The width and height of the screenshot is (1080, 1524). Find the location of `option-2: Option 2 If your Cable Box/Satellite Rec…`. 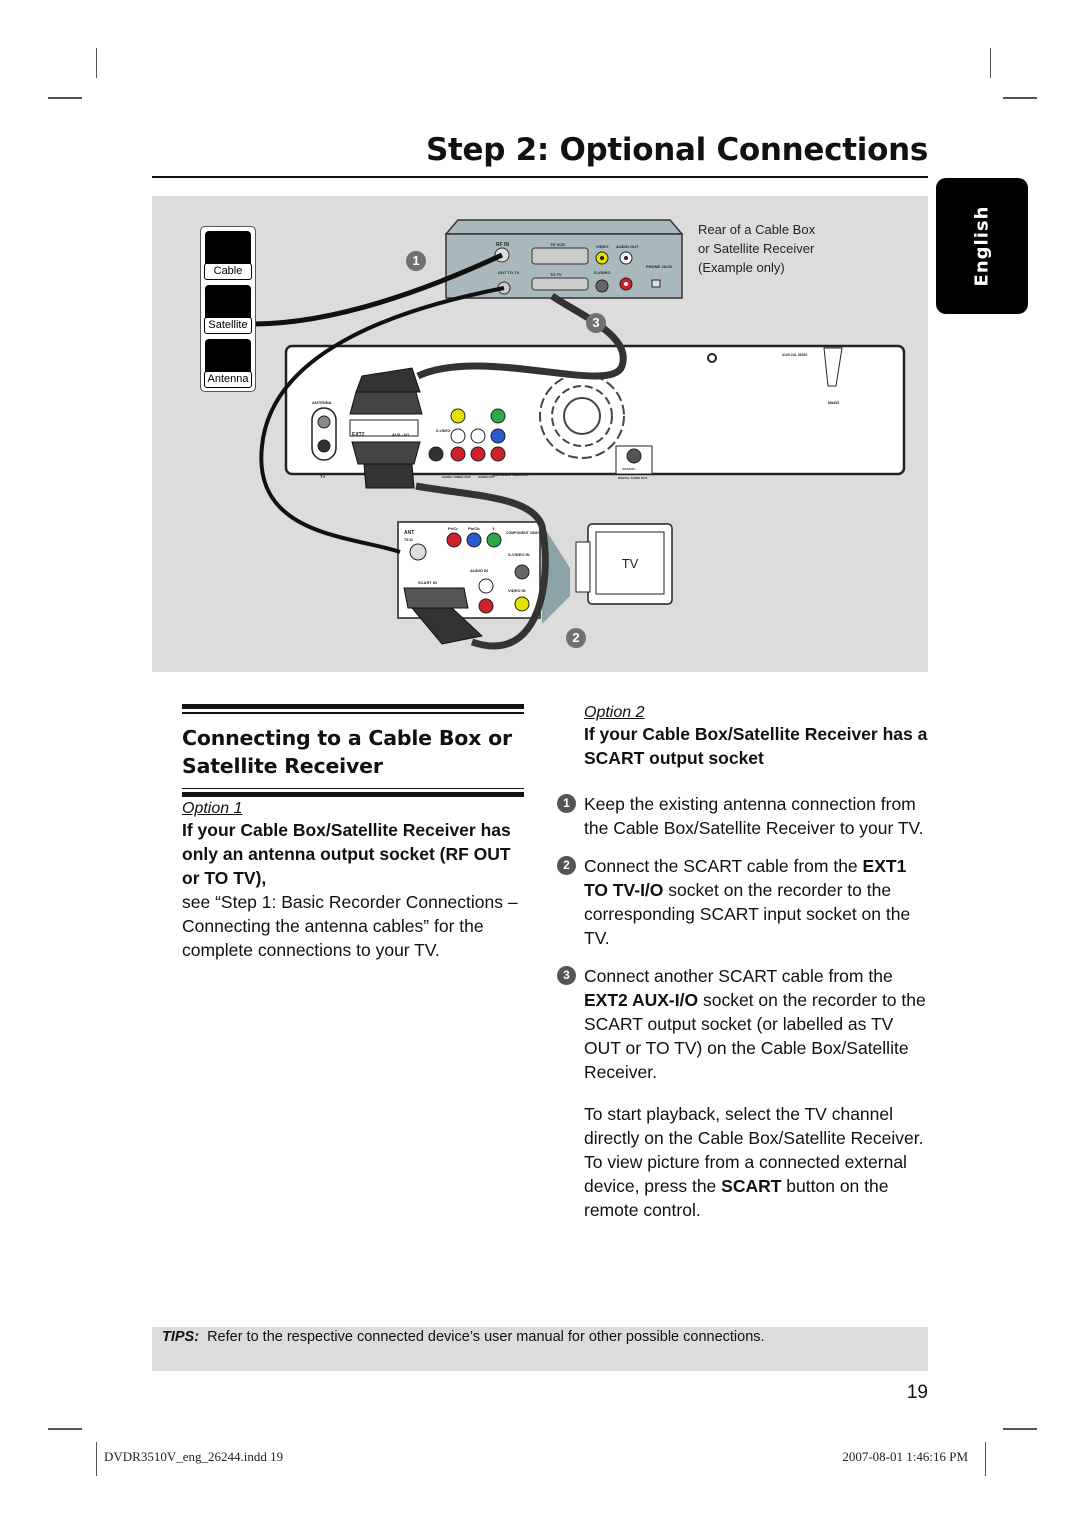

option-2: Option 2 If your Cable Box/Satellite Rec… is located at coordinates (743, 963).